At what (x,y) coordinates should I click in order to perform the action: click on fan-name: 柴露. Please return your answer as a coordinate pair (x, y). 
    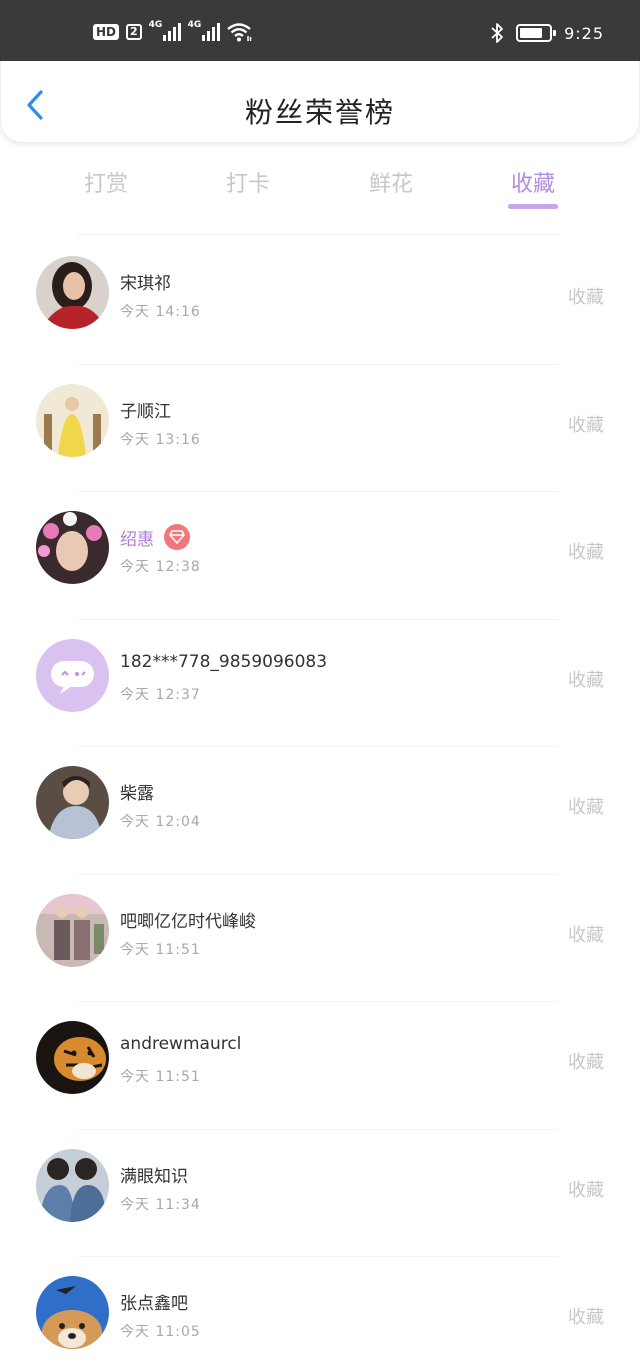
    Looking at the image, I should click on (137, 791).